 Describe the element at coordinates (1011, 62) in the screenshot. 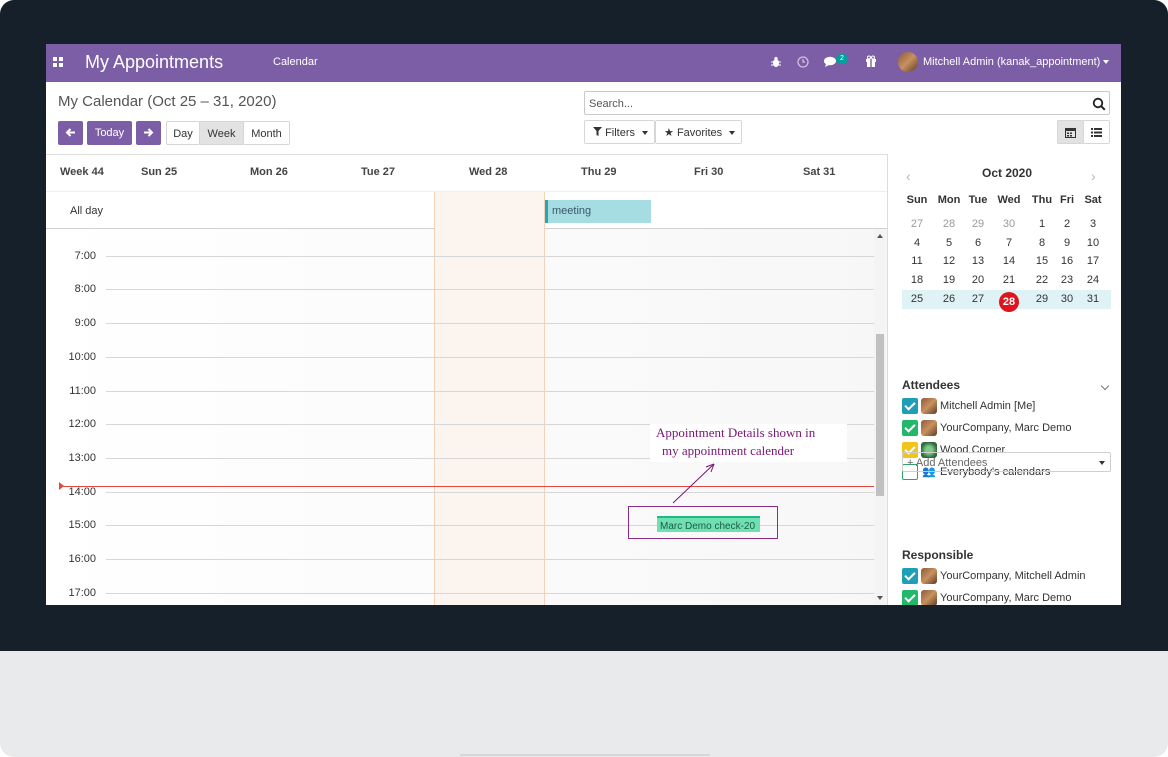

I see `user-menu: Mitchell Admin (kanak_appointment)` at that location.